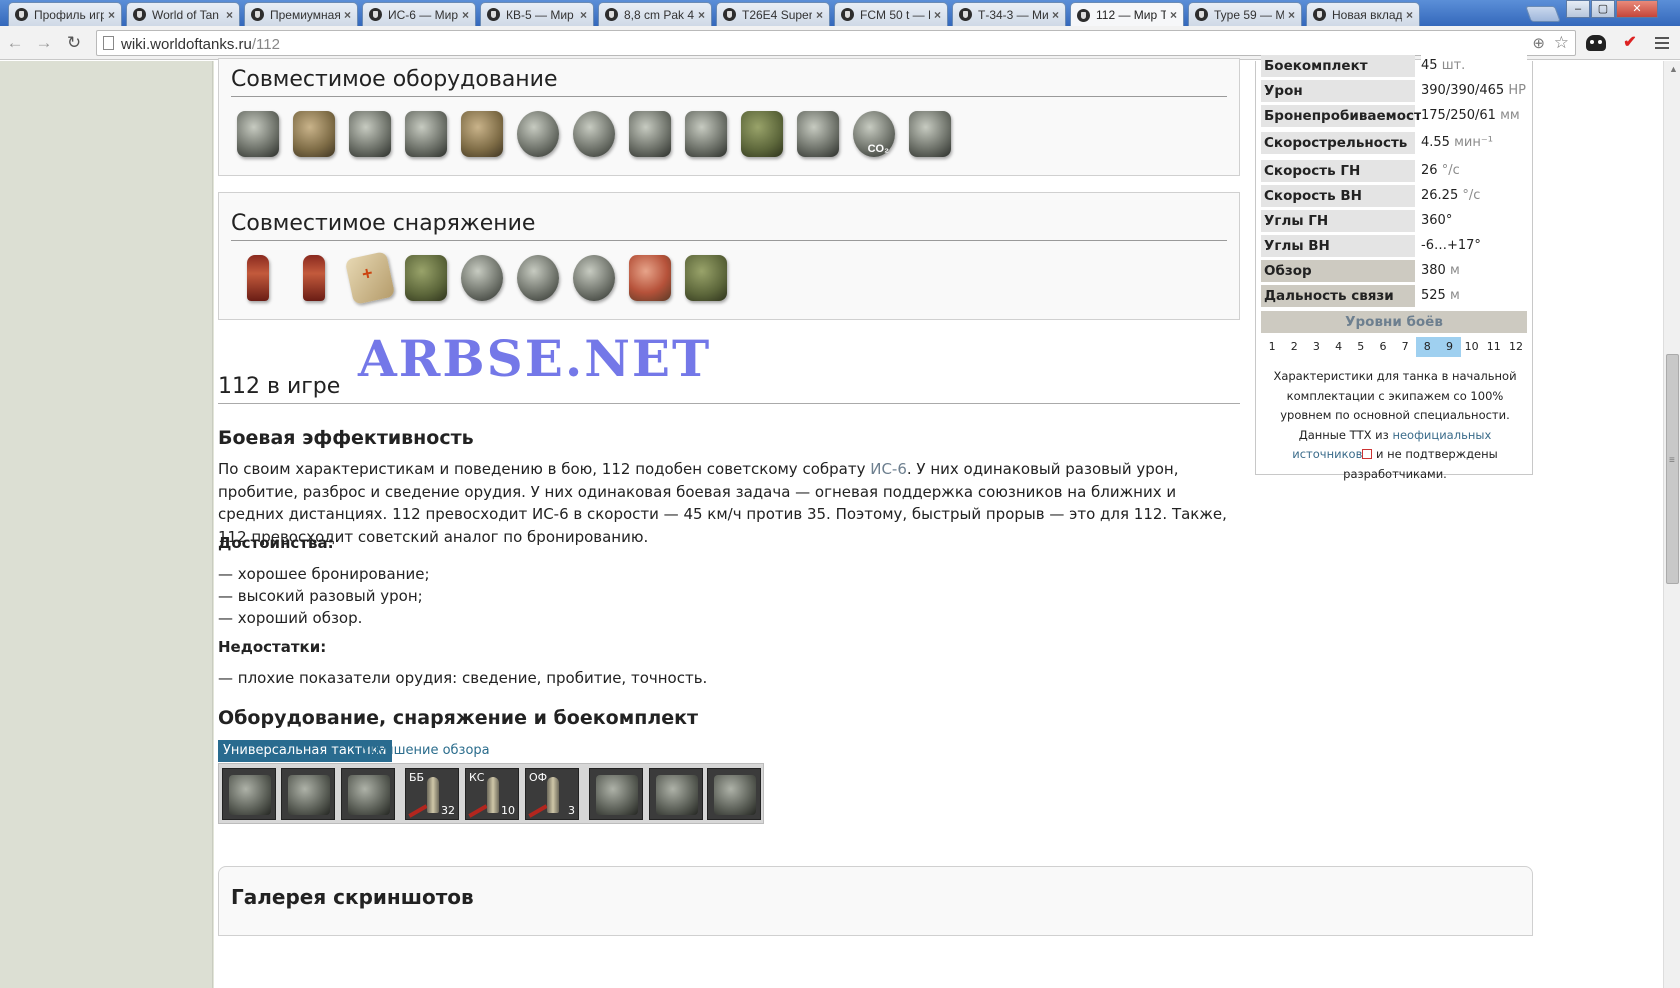  Describe the element at coordinates (426, 751) in the screenshot. I see `tab-view-improvement: Улучшение обзора` at that location.